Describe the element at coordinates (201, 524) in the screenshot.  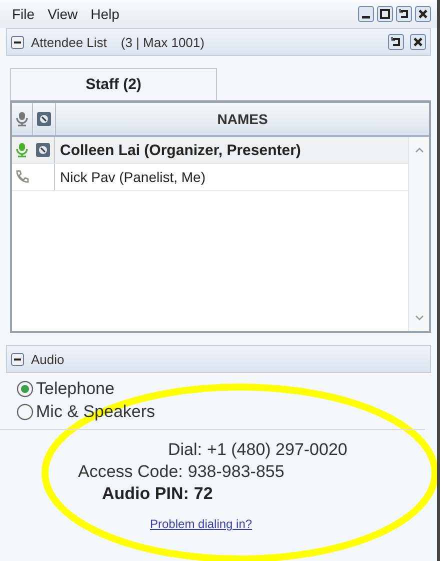
I see `help-link: Problem dialing in?` at that location.